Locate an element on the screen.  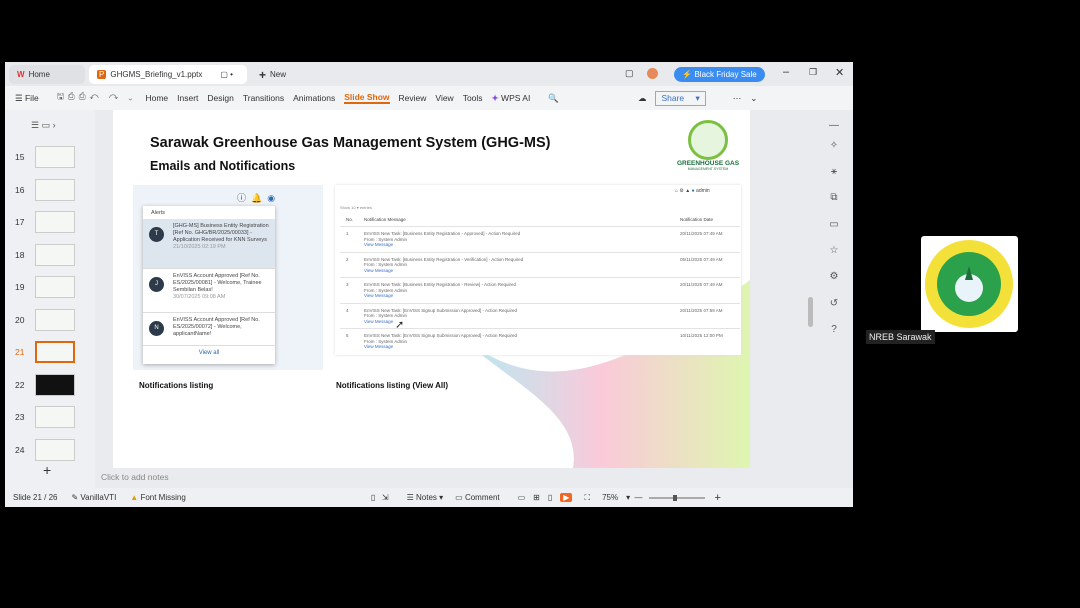
menu-design: Design is located at coordinates (220, 98).